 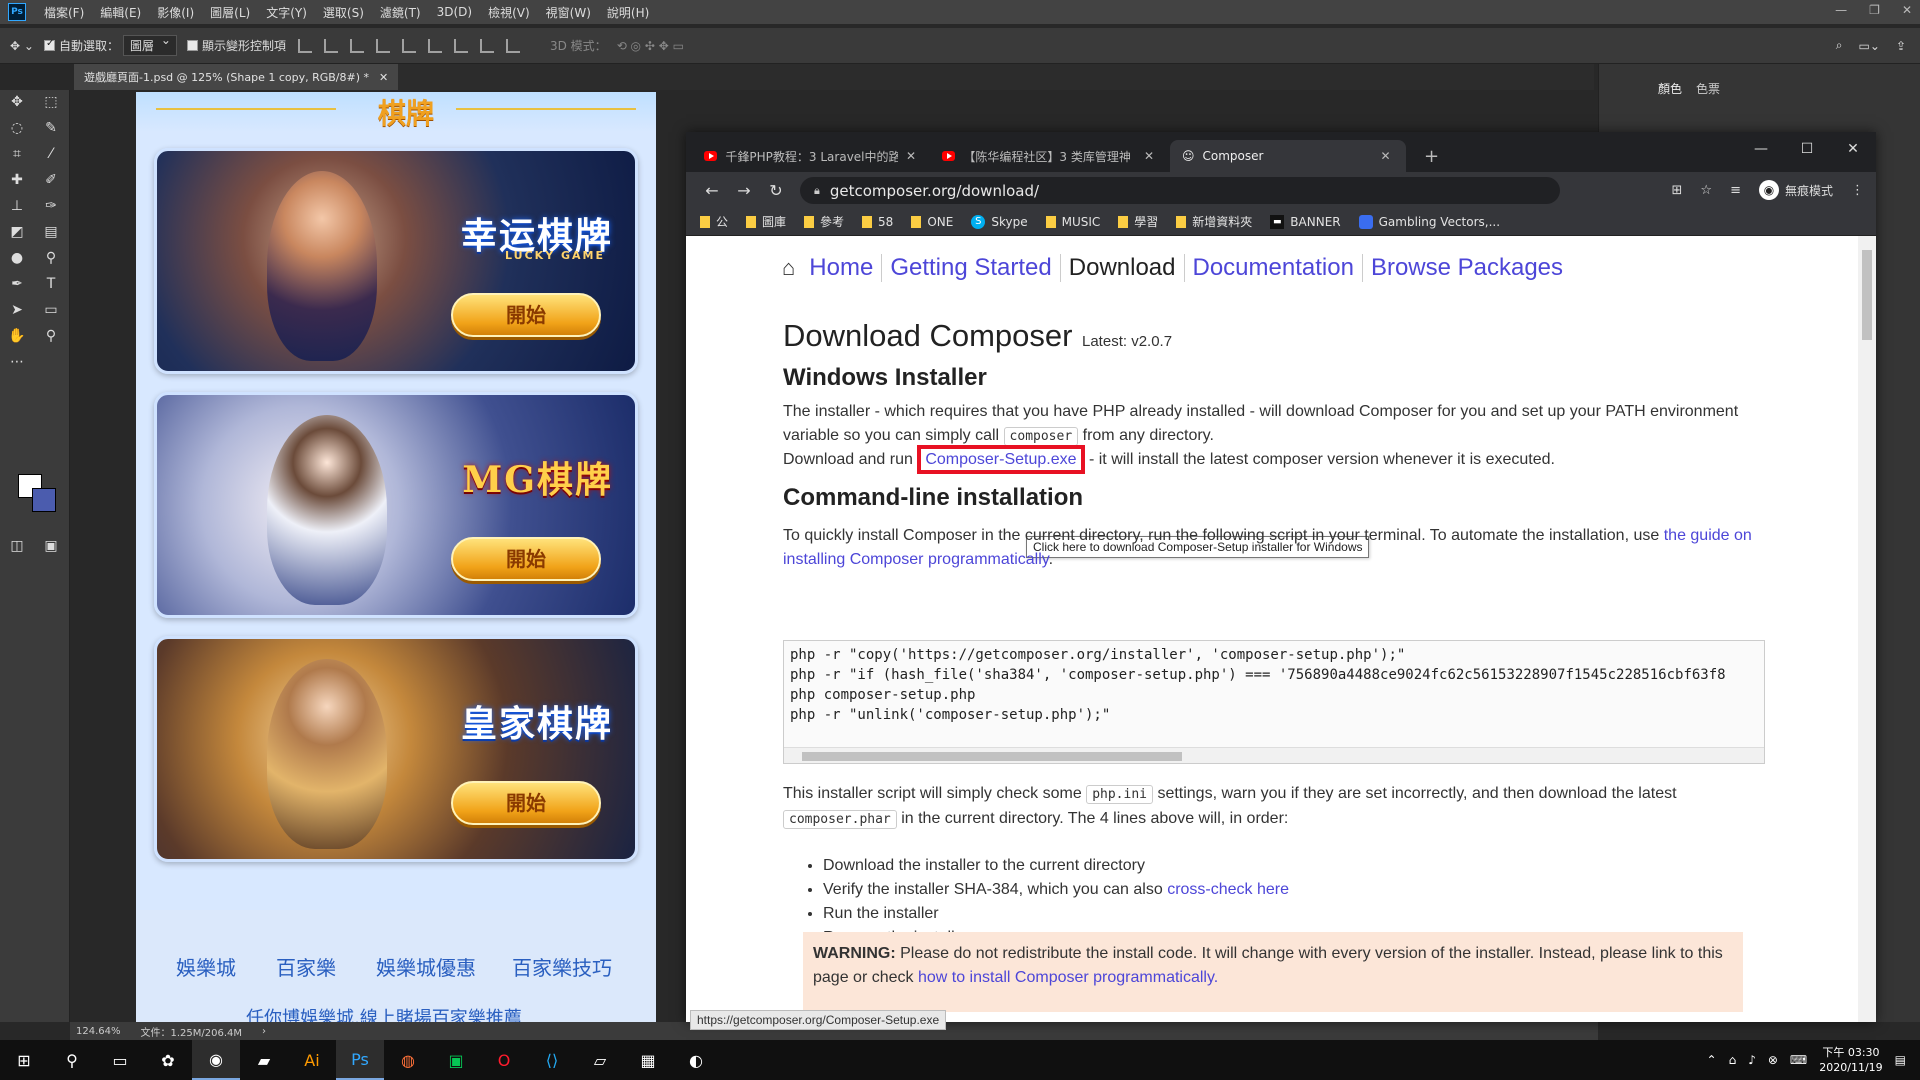 What do you see at coordinates (460, 45) in the screenshot?
I see `distribute-top-icon` at bounding box center [460, 45].